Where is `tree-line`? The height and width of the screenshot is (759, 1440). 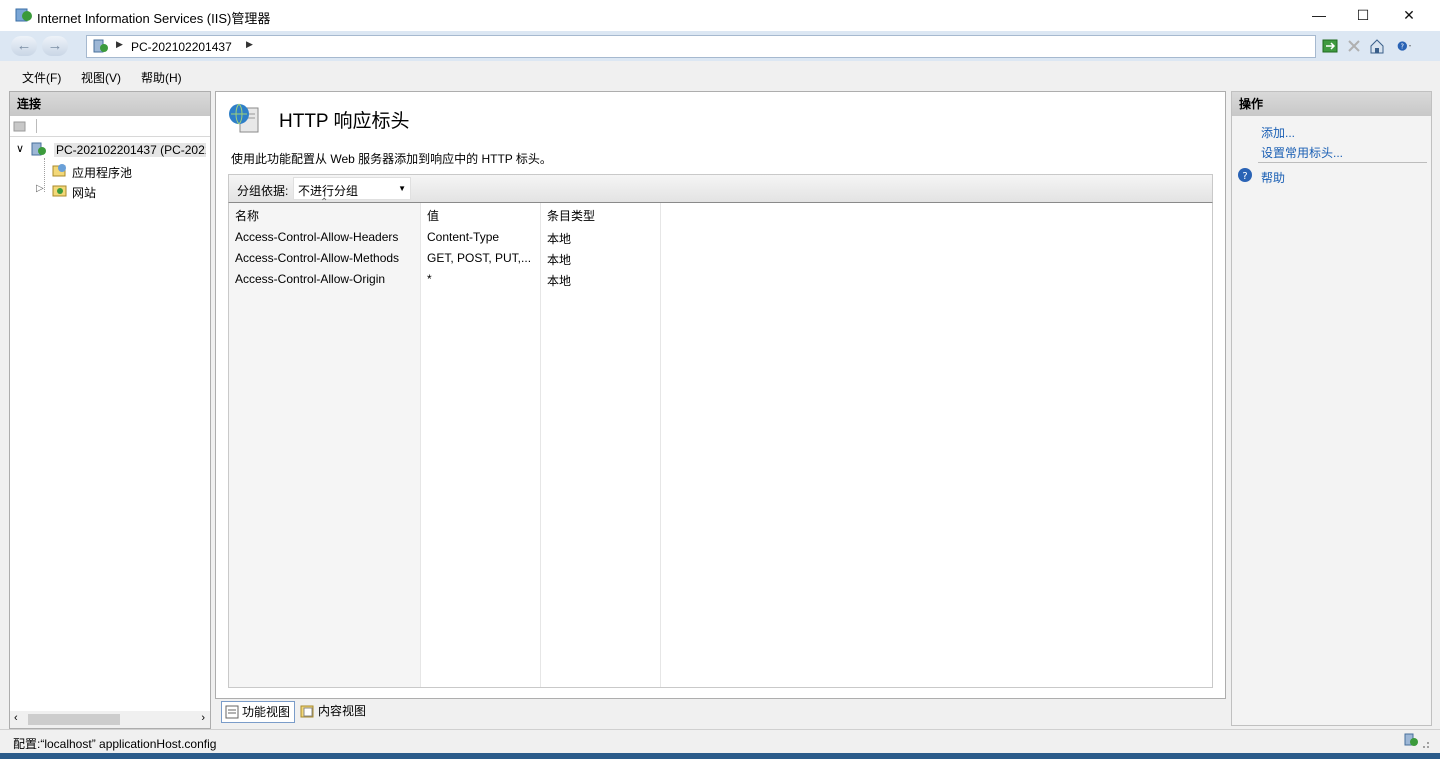
tree-line is located at coordinates (45, 175).